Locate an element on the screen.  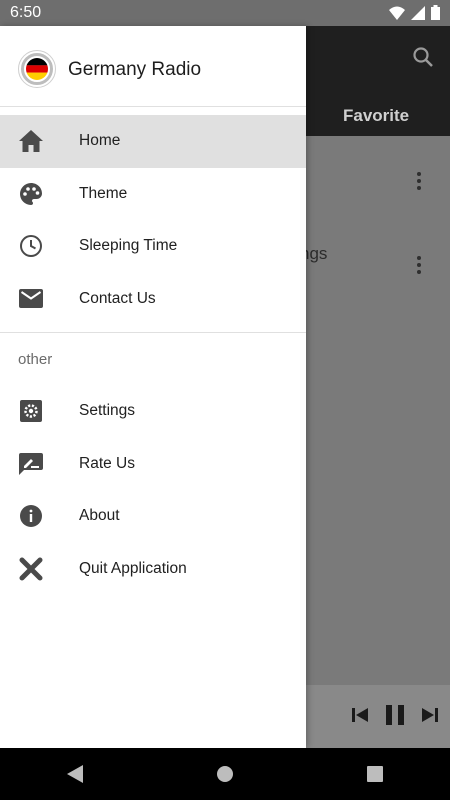
home-button-icon is located at coordinates (225, 774).